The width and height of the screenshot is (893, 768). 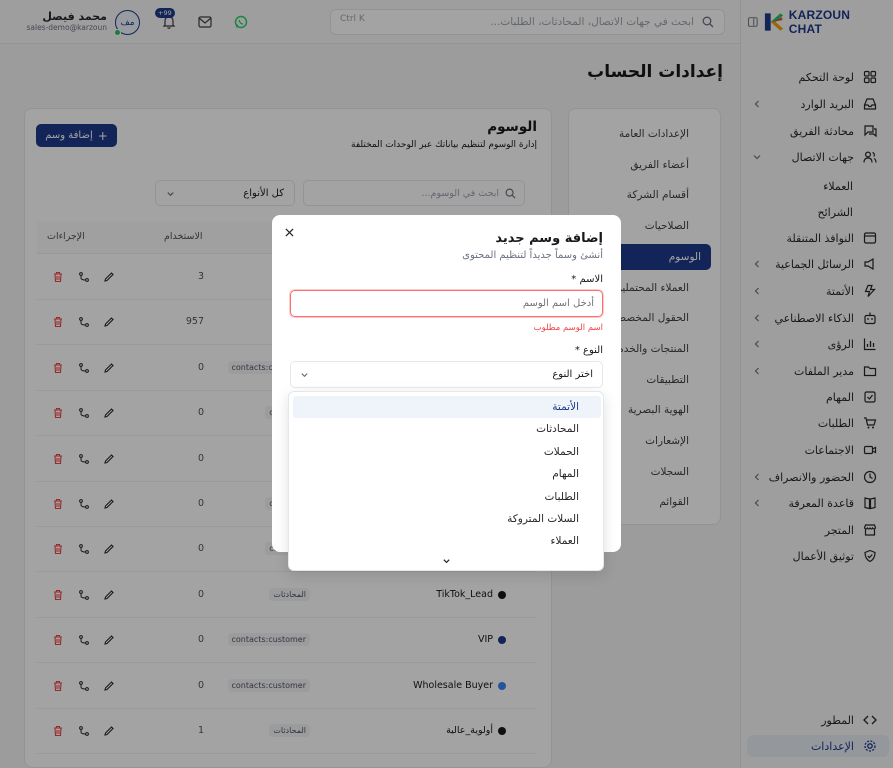 What do you see at coordinates (447, 541) in the screenshot?
I see `type-option: العملاء` at bounding box center [447, 541].